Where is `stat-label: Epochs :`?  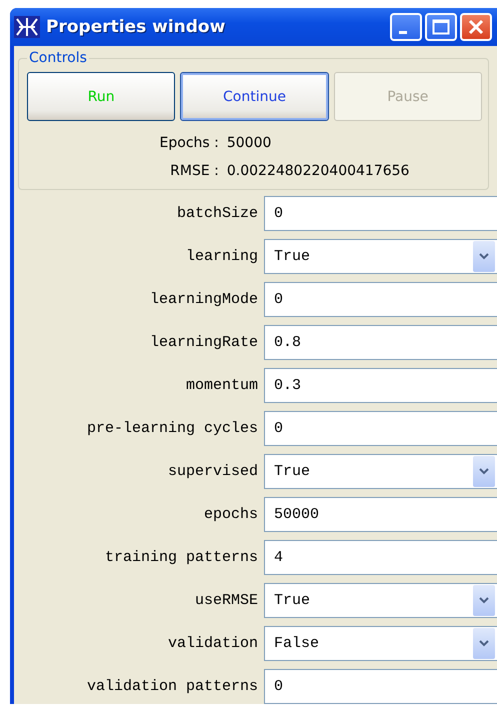
stat-label: Epochs : is located at coordinates (189, 143).